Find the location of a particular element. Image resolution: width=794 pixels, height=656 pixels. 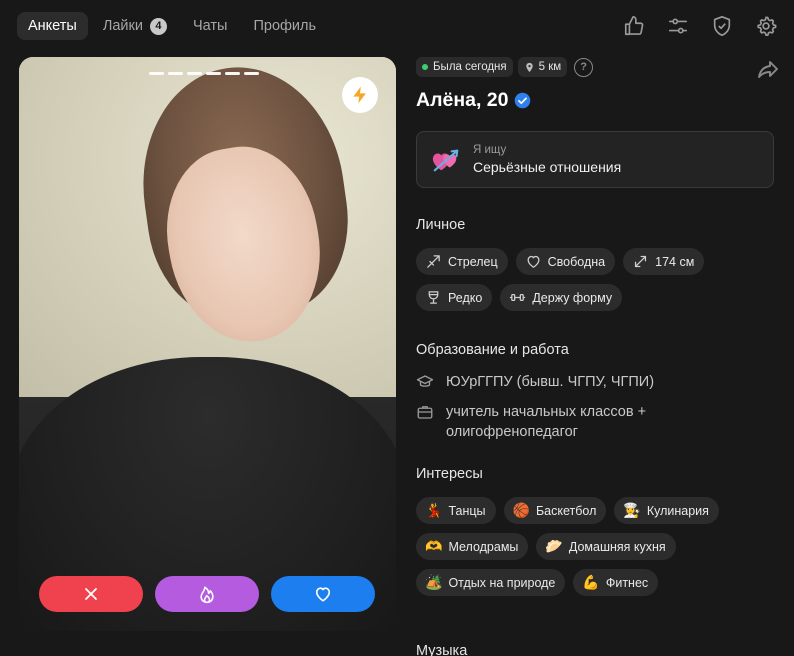

interest-chip: 🫶 Мелодрамы is located at coordinates (472, 546).